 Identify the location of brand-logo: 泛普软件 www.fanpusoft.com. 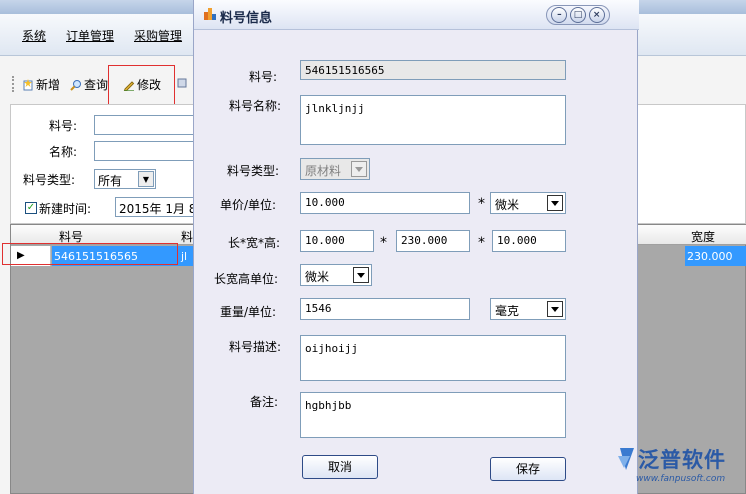
(680, 468).